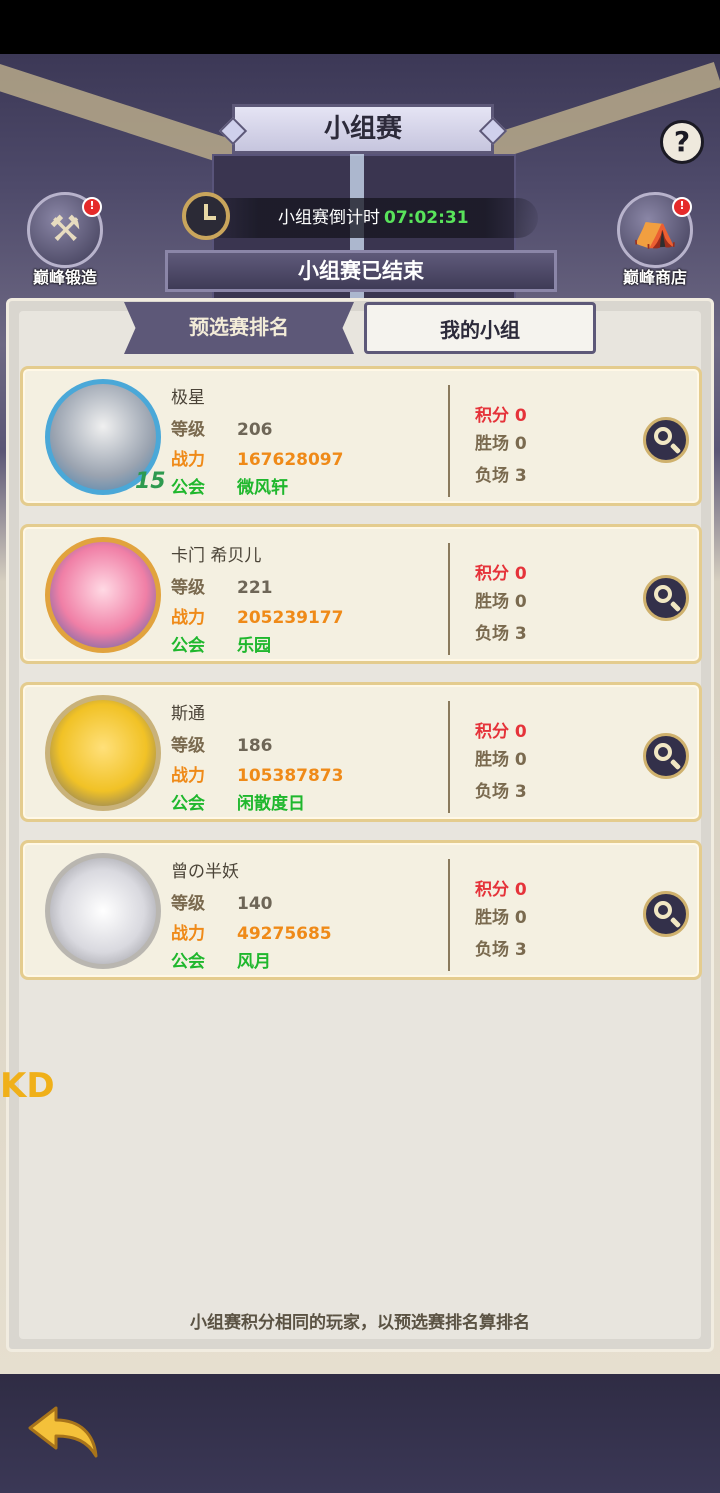 This screenshot has width=720, height=1493. What do you see at coordinates (290, 776) in the screenshot?
I see `power-value: 105387873` at bounding box center [290, 776].